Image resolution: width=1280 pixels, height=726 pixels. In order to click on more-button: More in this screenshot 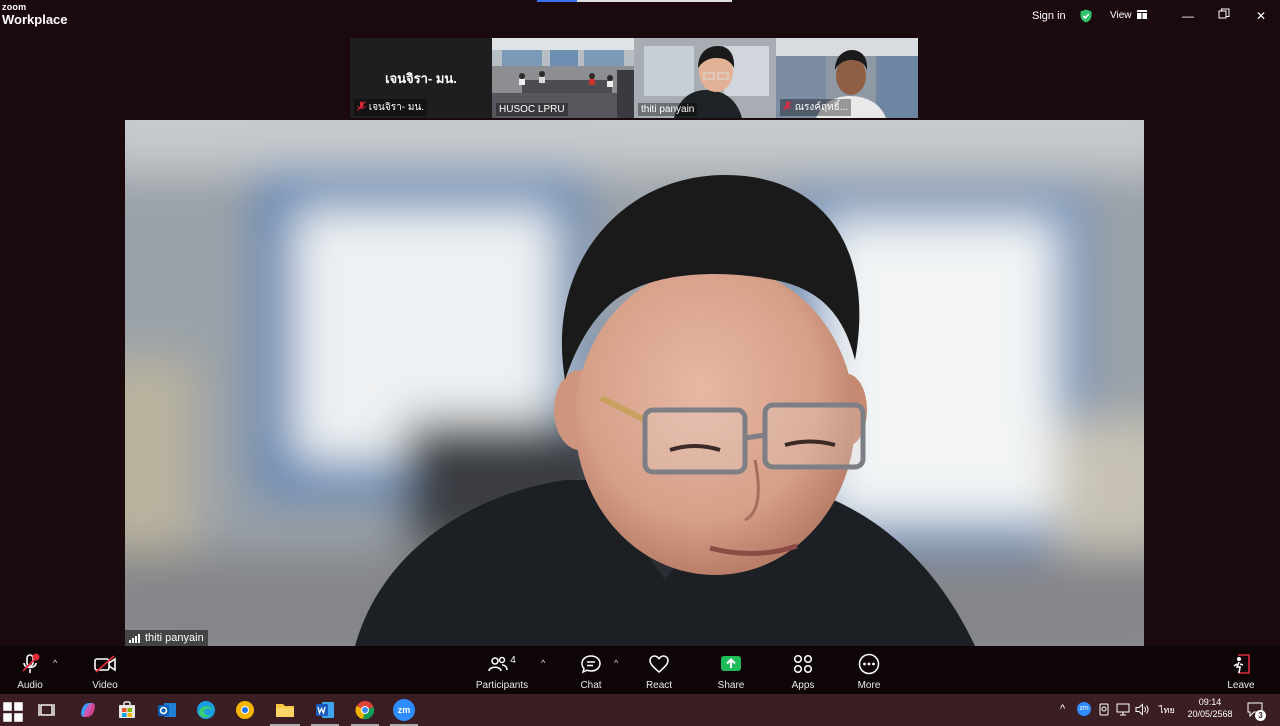, I will do `click(869, 671)`.